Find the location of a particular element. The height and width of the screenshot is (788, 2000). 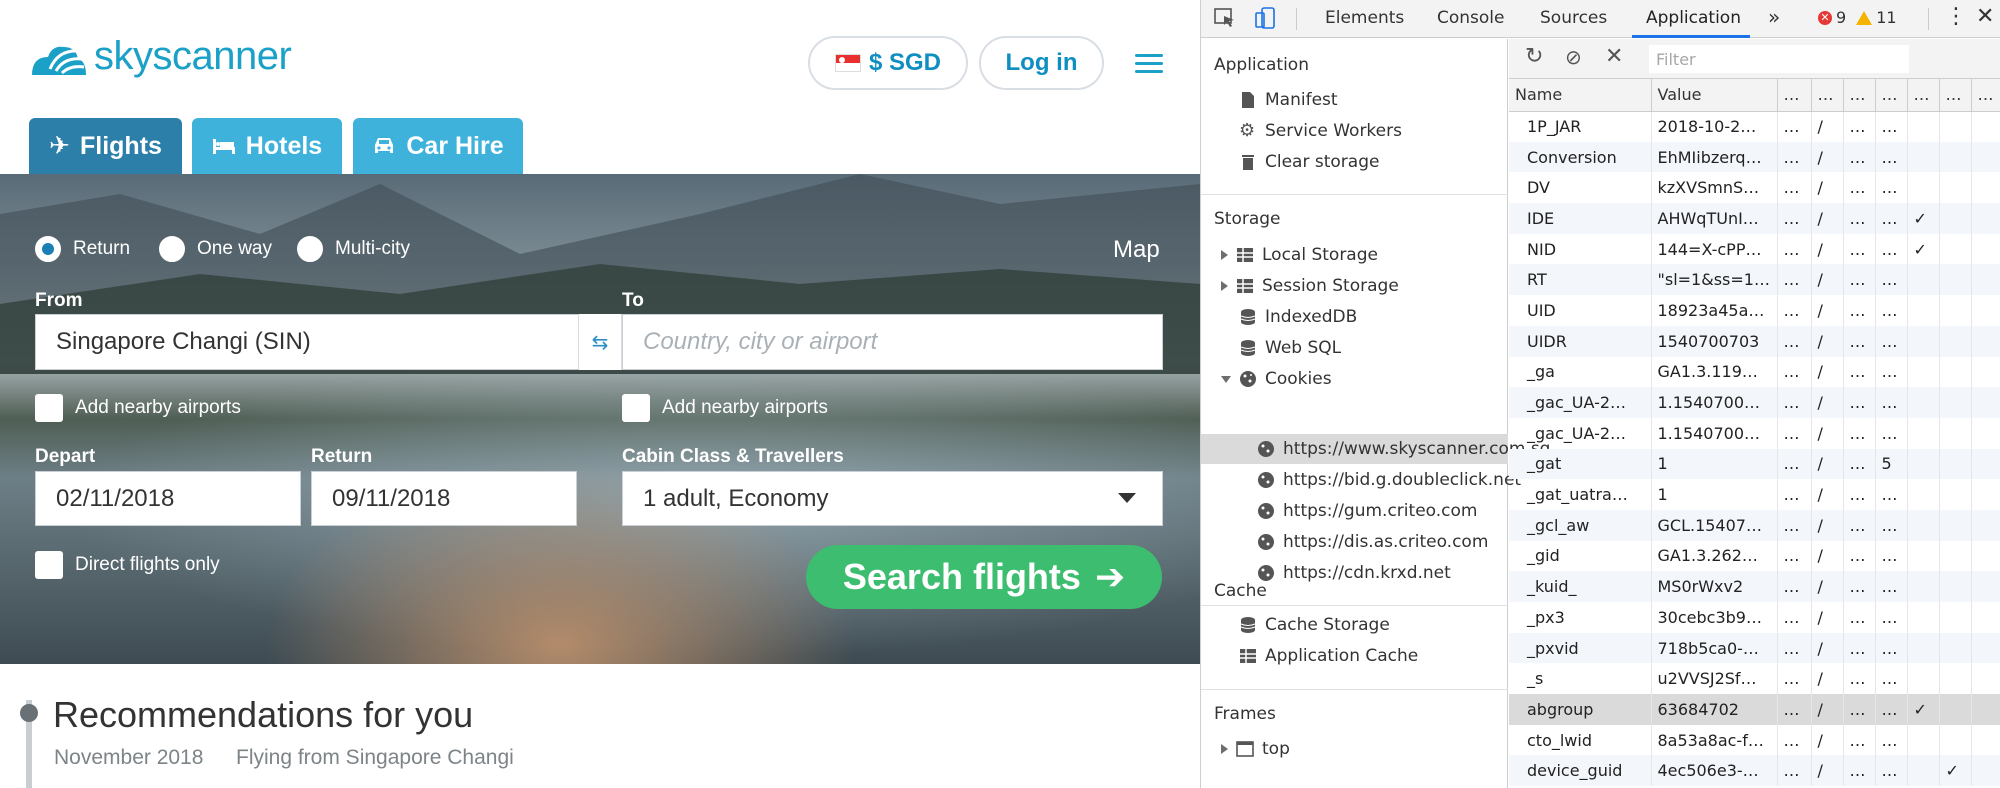

tab-console: Console is located at coordinates (1471, 18).